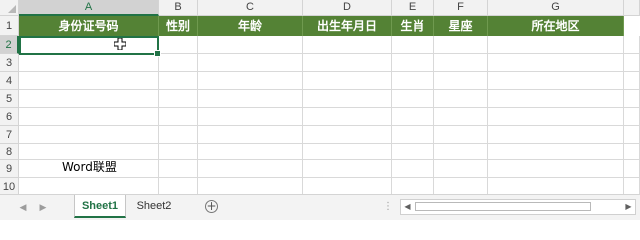  Describe the element at coordinates (89, 26) in the screenshot. I see `table-header-id-number: 身份证号码` at that location.